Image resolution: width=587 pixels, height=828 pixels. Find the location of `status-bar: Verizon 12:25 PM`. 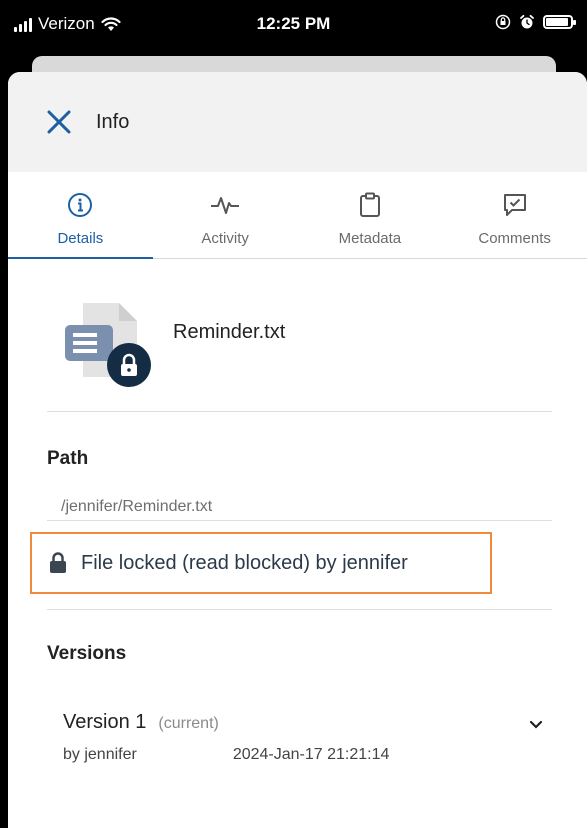

status-bar: Verizon 12:25 PM is located at coordinates (293, 26).